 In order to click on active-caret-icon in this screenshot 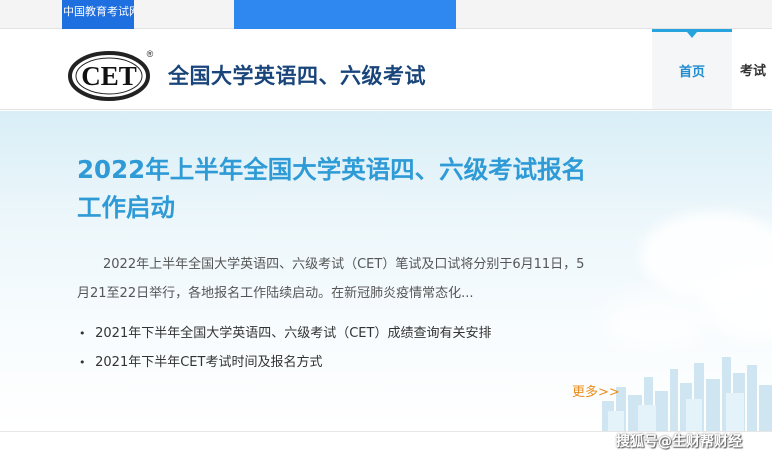, I will do `click(692, 35)`.